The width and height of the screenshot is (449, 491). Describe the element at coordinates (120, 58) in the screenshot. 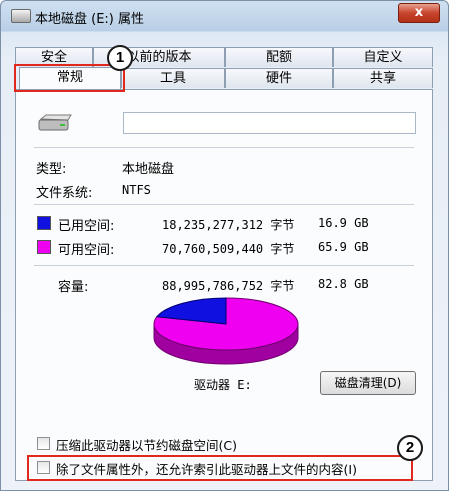

I see `step-badge-1: 1` at that location.